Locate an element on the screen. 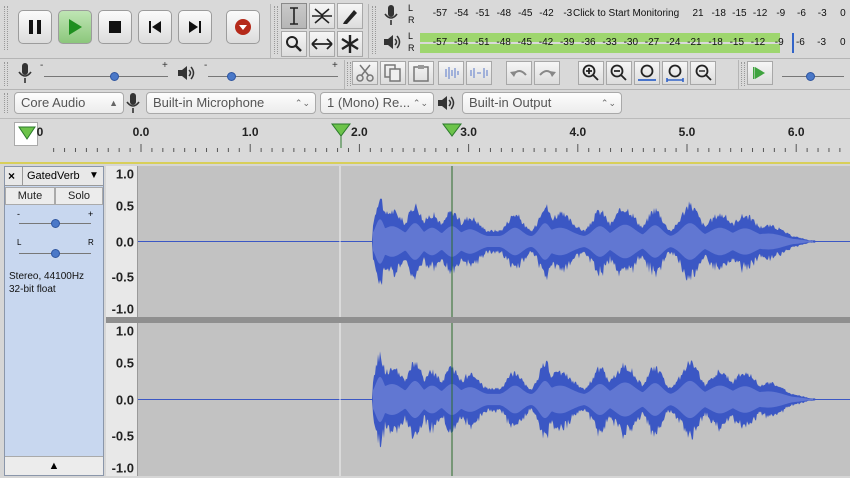 This screenshot has width=850, height=478. play-button is located at coordinates (75, 27).